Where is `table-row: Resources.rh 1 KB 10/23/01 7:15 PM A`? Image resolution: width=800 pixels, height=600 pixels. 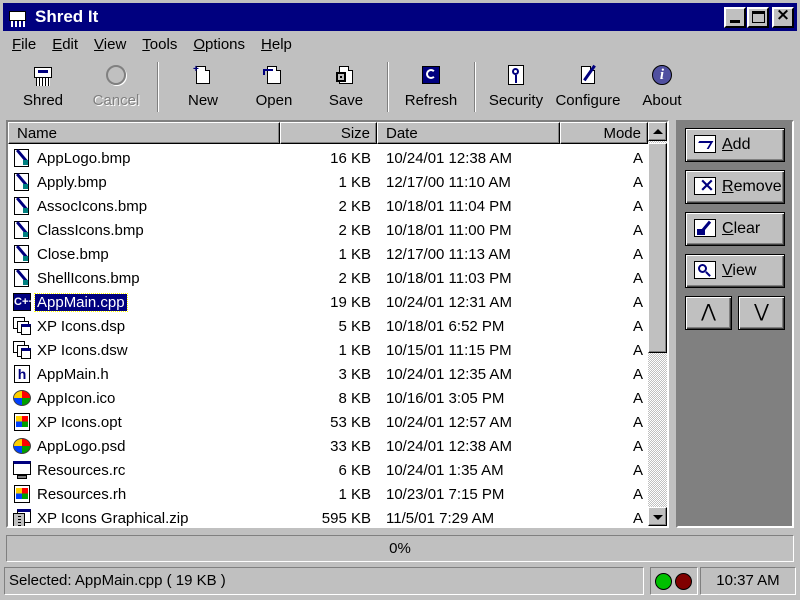
table-row: Resources.rh 1 KB 10/23/01 7:15 PM A is located at coordinates (328, 494).